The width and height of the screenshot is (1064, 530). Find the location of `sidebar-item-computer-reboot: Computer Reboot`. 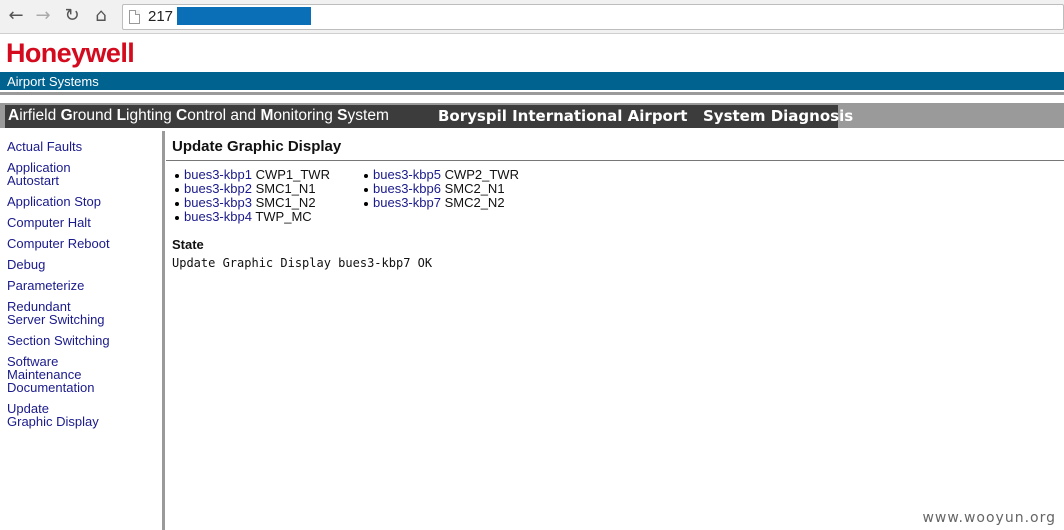

sidebar-item-computer-reboot: Computer Reboot is located at coordinates (58, 243).